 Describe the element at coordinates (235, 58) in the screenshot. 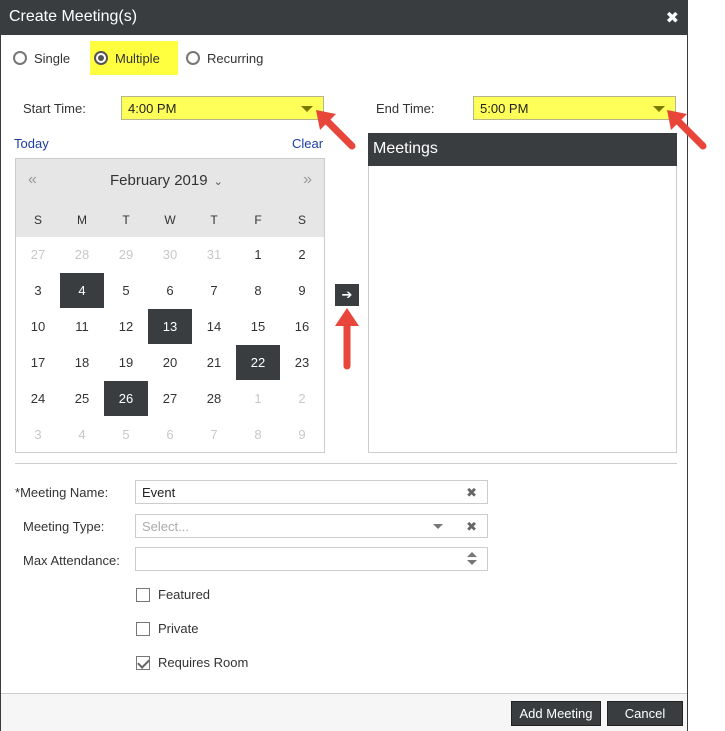

I see `radio-label: Recurring` at that location.